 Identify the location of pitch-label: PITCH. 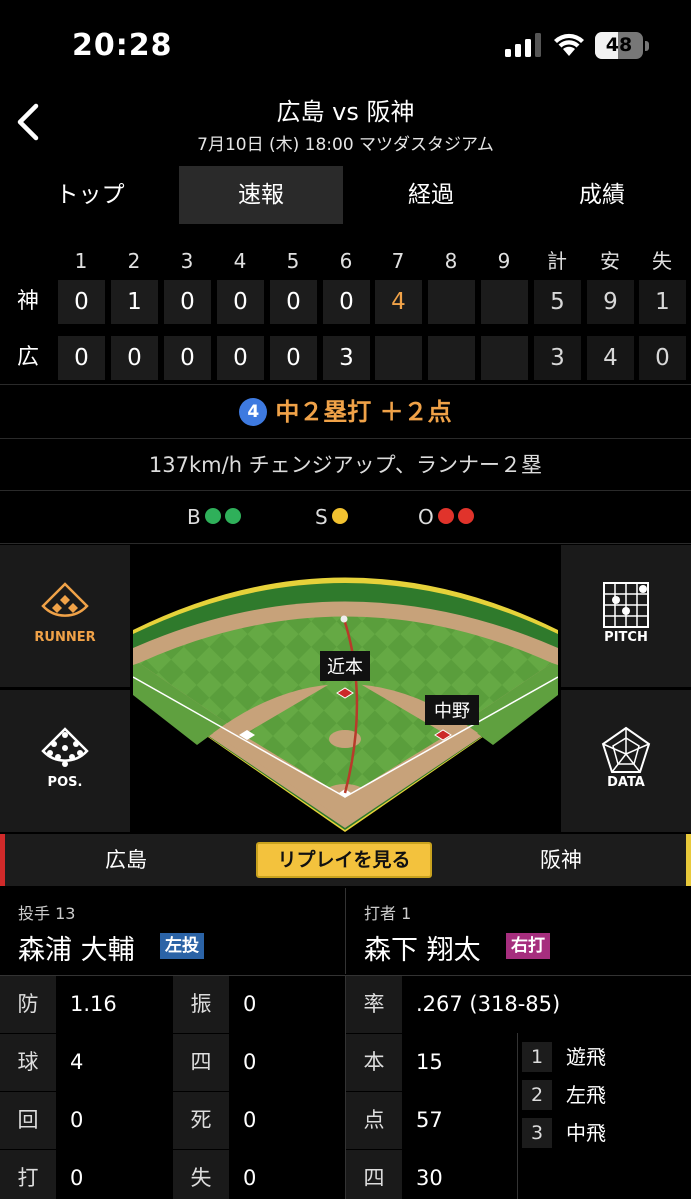
(626, 637).